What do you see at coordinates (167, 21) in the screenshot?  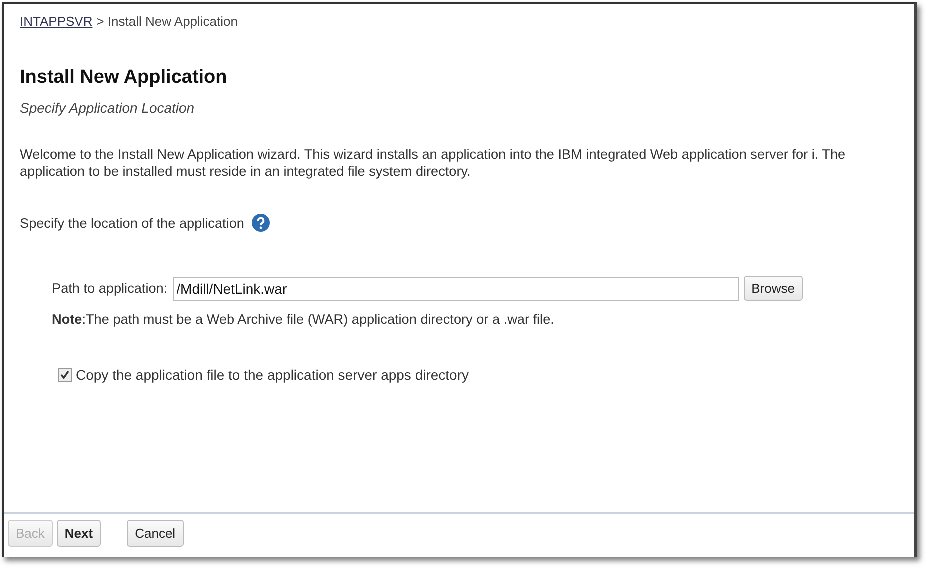 I see `breadcrumb-current: > Install New Application` at bounding box center [167, 21].